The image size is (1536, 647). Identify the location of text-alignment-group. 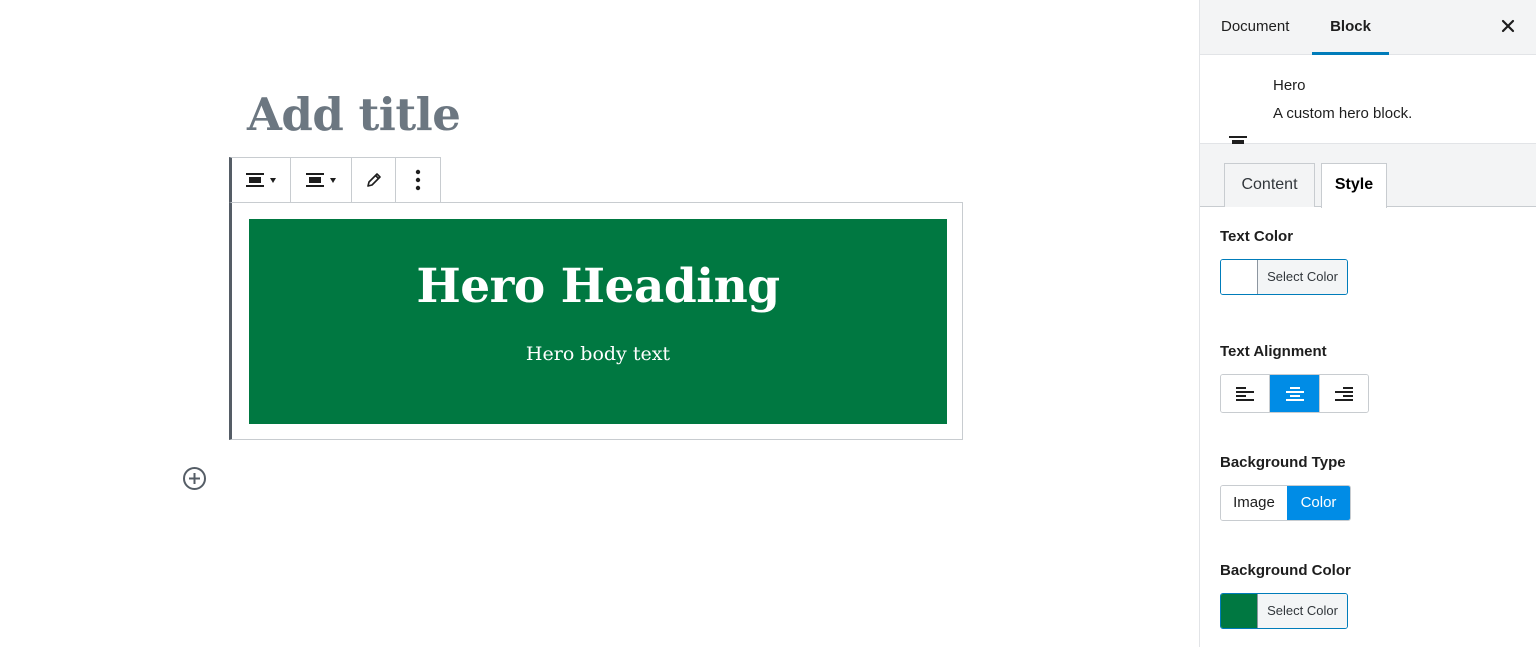
(1294, 393).